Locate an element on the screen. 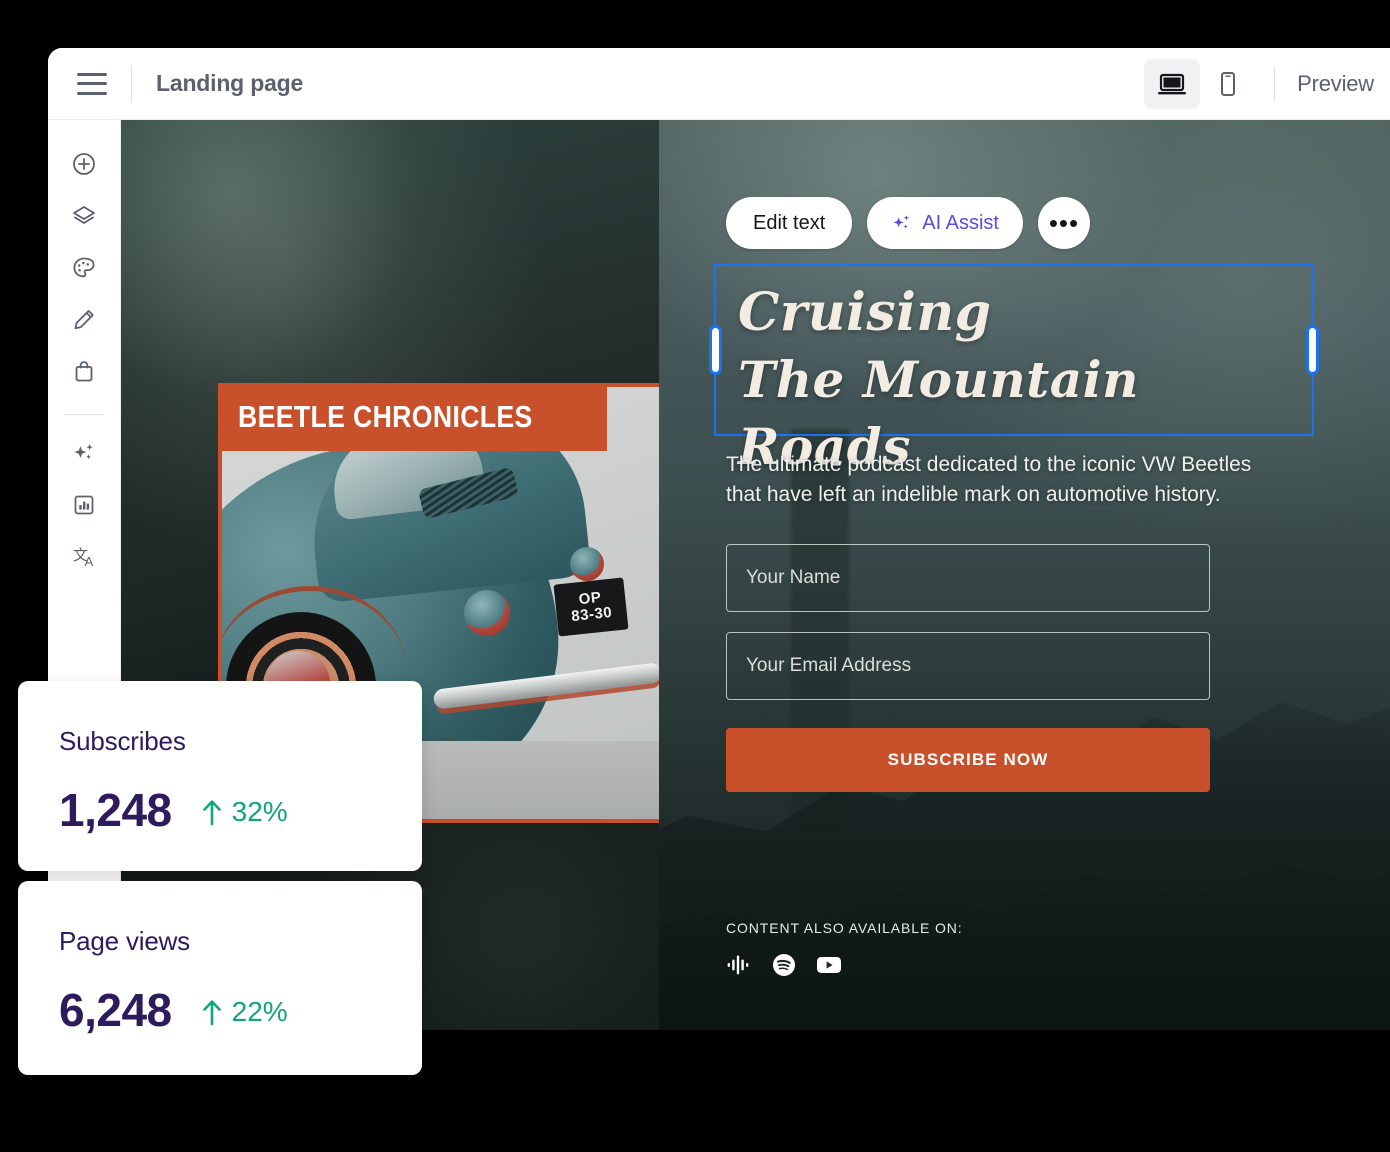  top-bar: Landing page Preview is located at coordinates (719, 84).